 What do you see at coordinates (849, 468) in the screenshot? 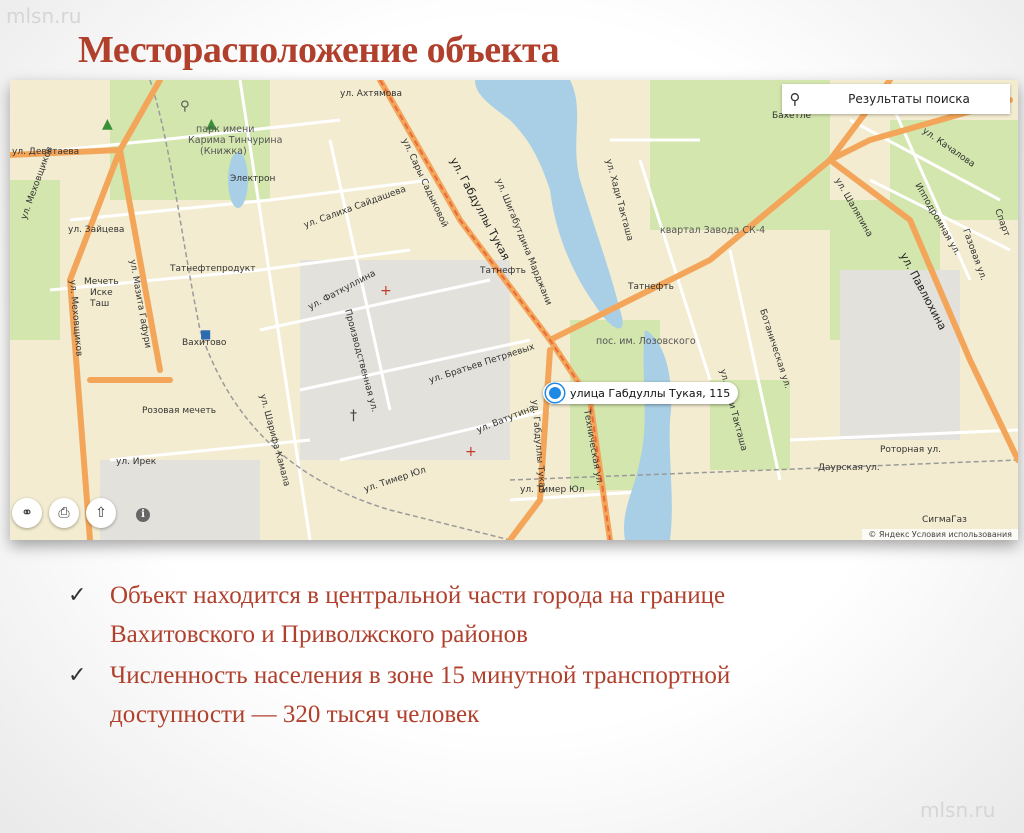
I see `svg-text: Даурская ул.` at bounding box center [849, 468].